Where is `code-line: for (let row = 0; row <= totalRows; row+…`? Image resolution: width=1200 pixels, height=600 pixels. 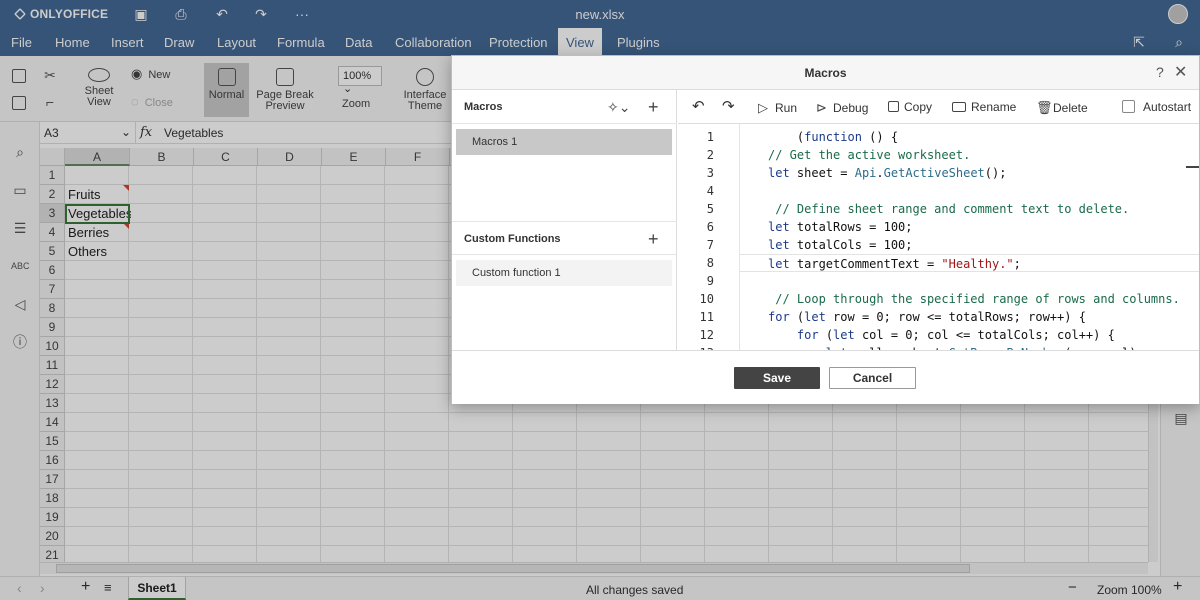
code-line: for (let row = 0; row <= totalRows; row+… is located at coordinates (969, 317).